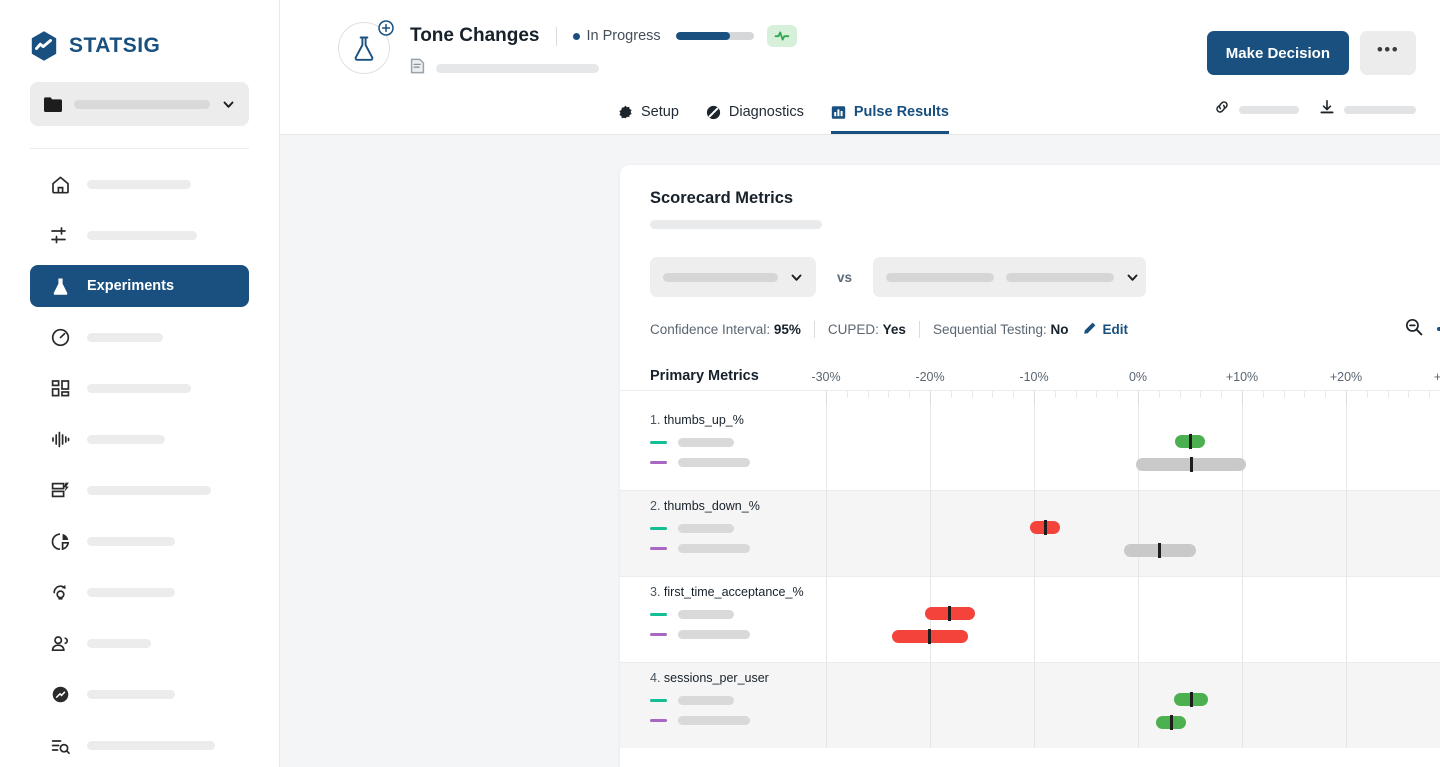  What do you see at coordinates (623, 36) in the screenshot?
I see `status-badge: In Progress` at bounding box center [623, 36].